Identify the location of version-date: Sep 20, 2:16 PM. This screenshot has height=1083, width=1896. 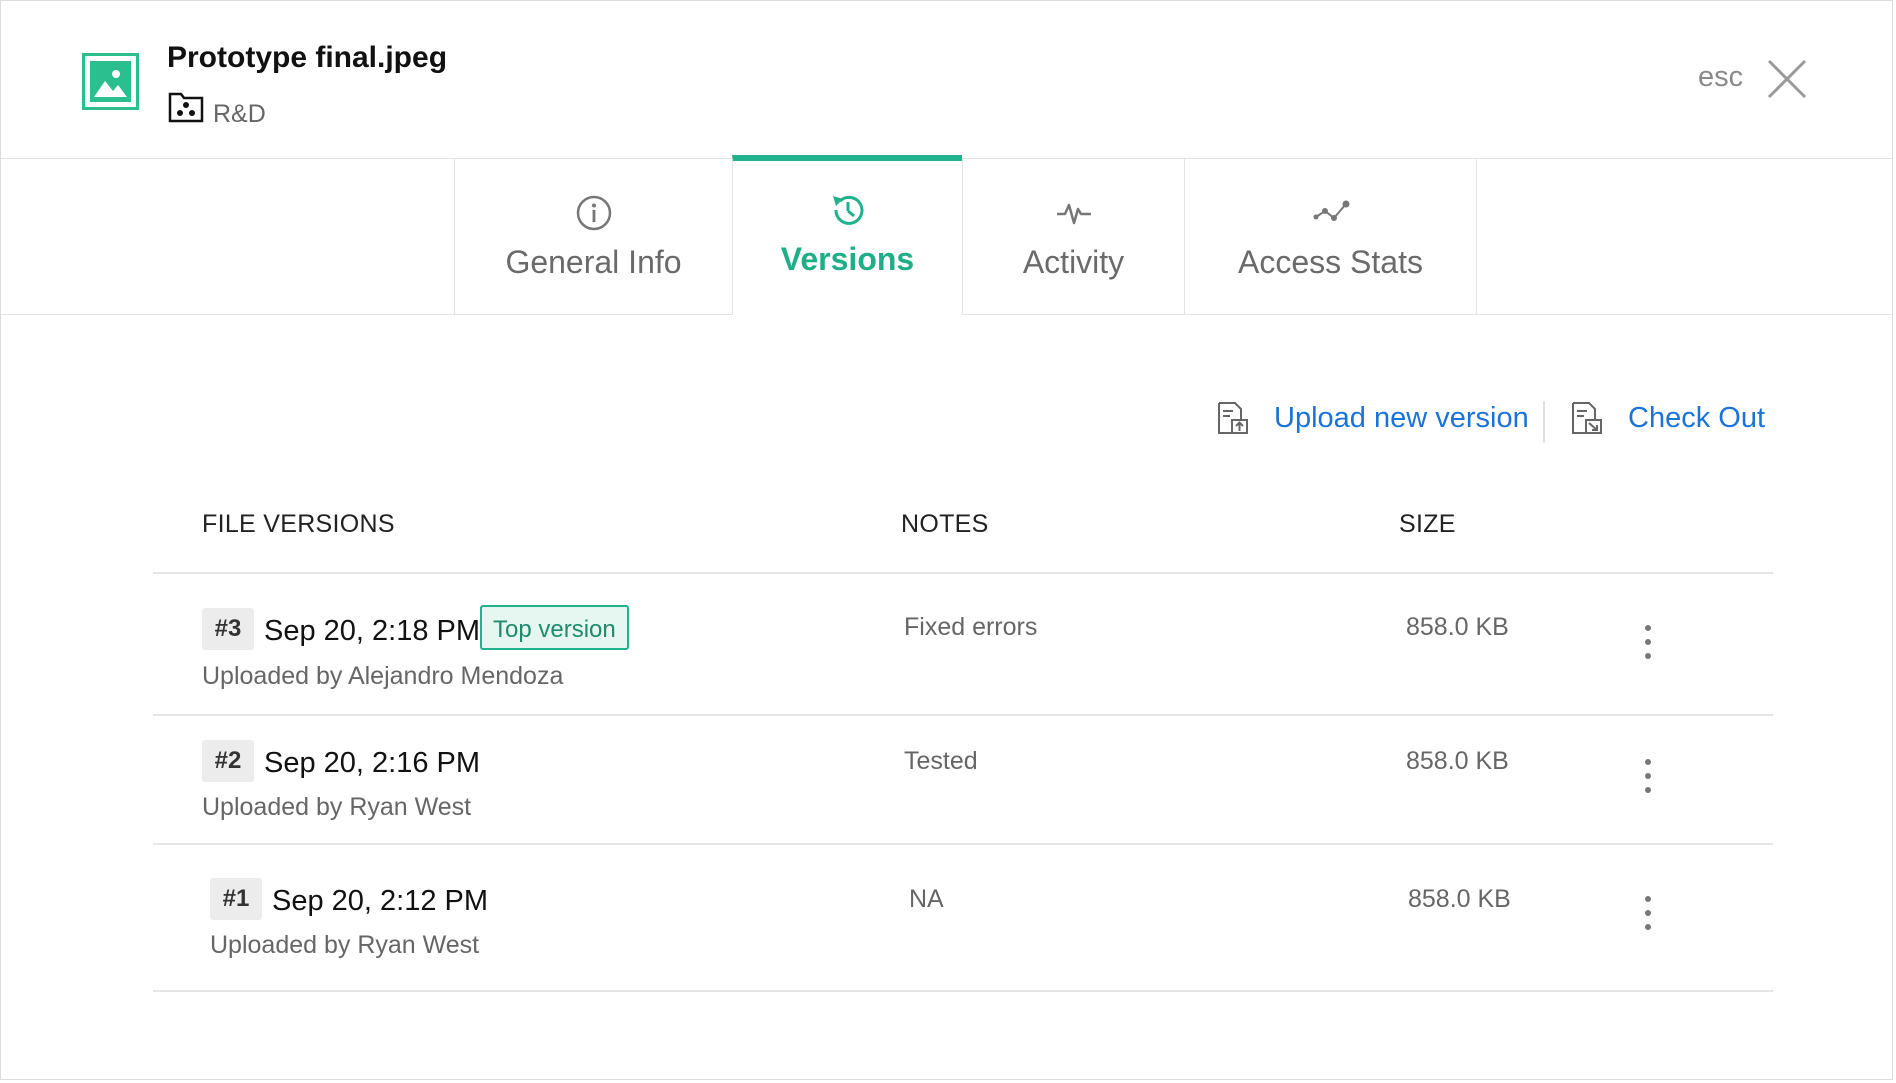
(372, 763).